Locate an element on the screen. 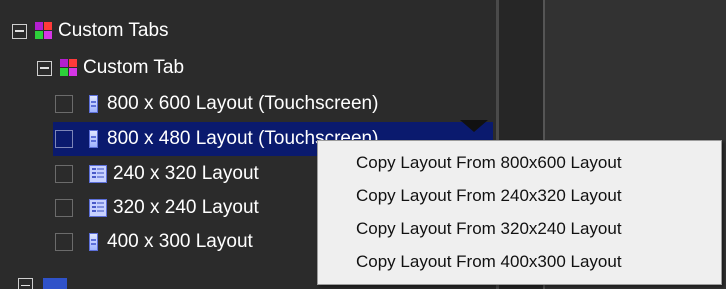 This screenshot has height=289, width=726. layout-label: 800 x 600 Layout (Touchscreen) is located at coordinates (243, 103).